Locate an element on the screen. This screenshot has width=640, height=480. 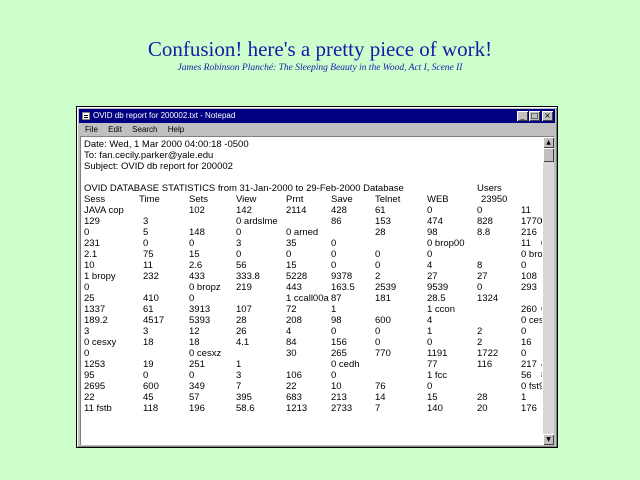
email-to-line: To: fan.cecily.parker@yale.edu is located at coordinates (149, 155).